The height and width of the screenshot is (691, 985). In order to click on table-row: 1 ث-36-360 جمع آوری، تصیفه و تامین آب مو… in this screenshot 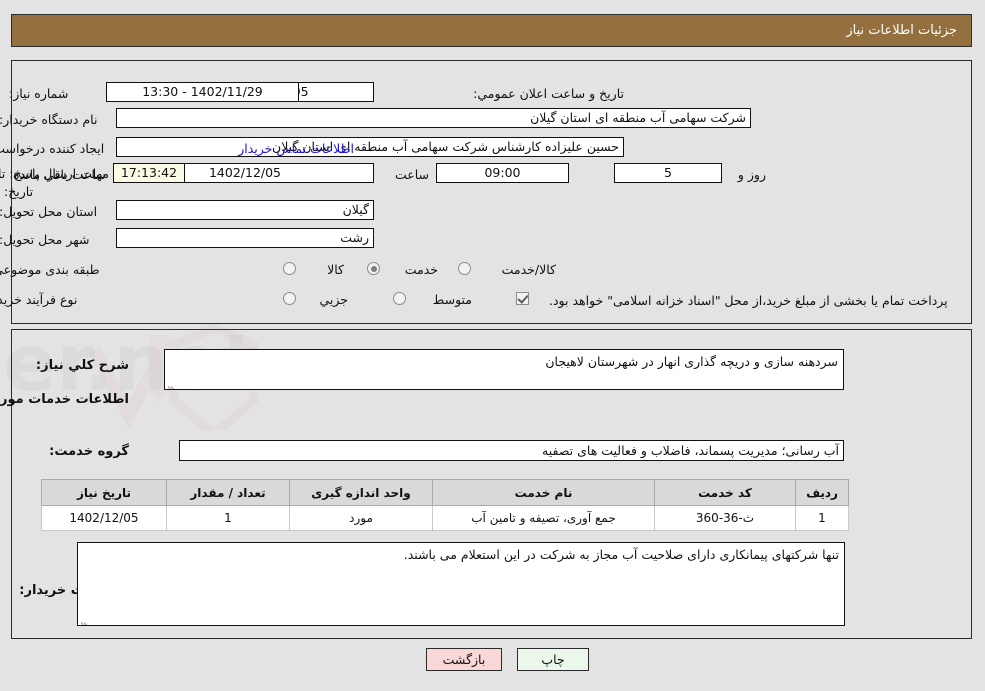, I will do `click(446, 518)`.